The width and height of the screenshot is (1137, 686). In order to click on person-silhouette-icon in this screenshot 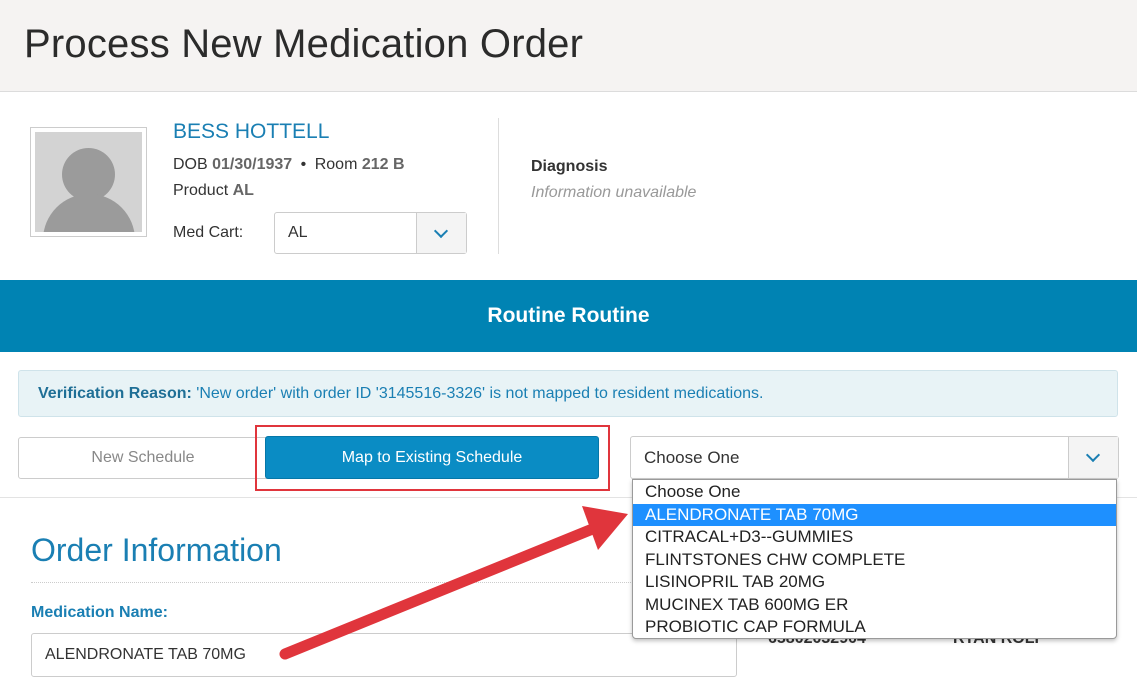, I will do `click(88, 182)`.